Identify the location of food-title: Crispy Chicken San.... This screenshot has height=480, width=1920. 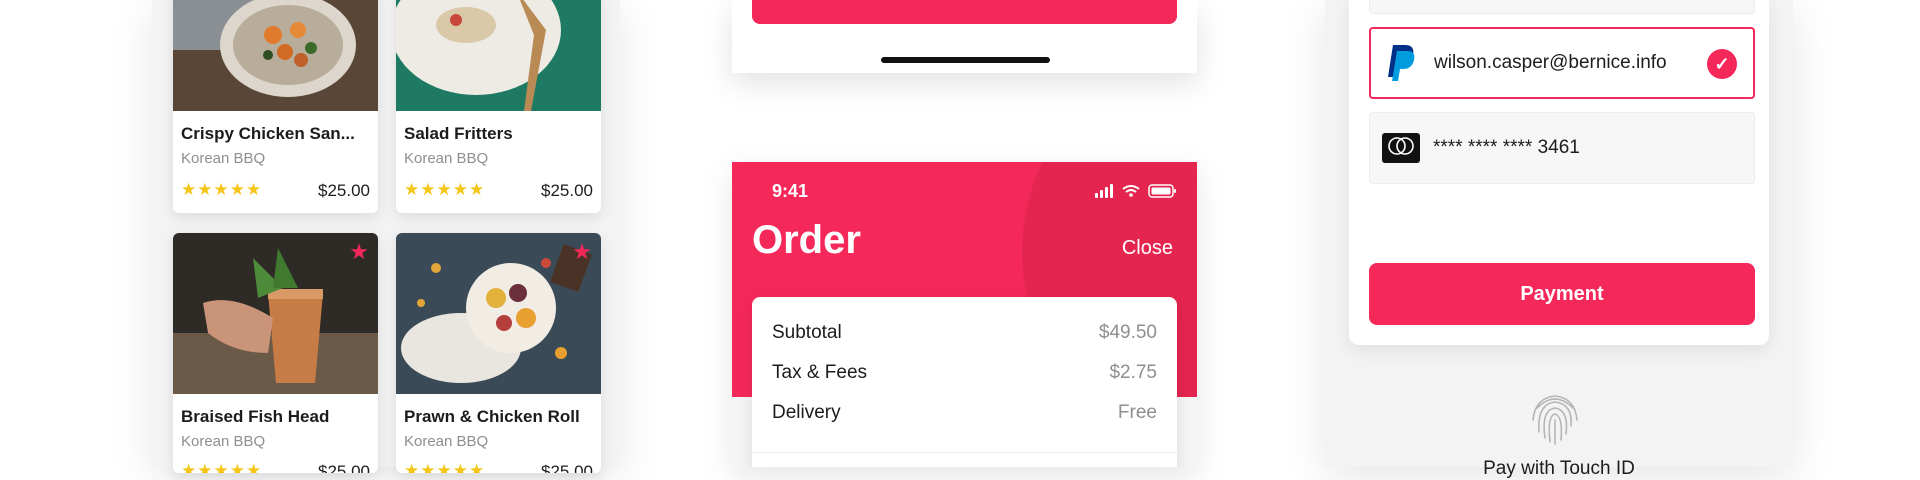
(268, 133).